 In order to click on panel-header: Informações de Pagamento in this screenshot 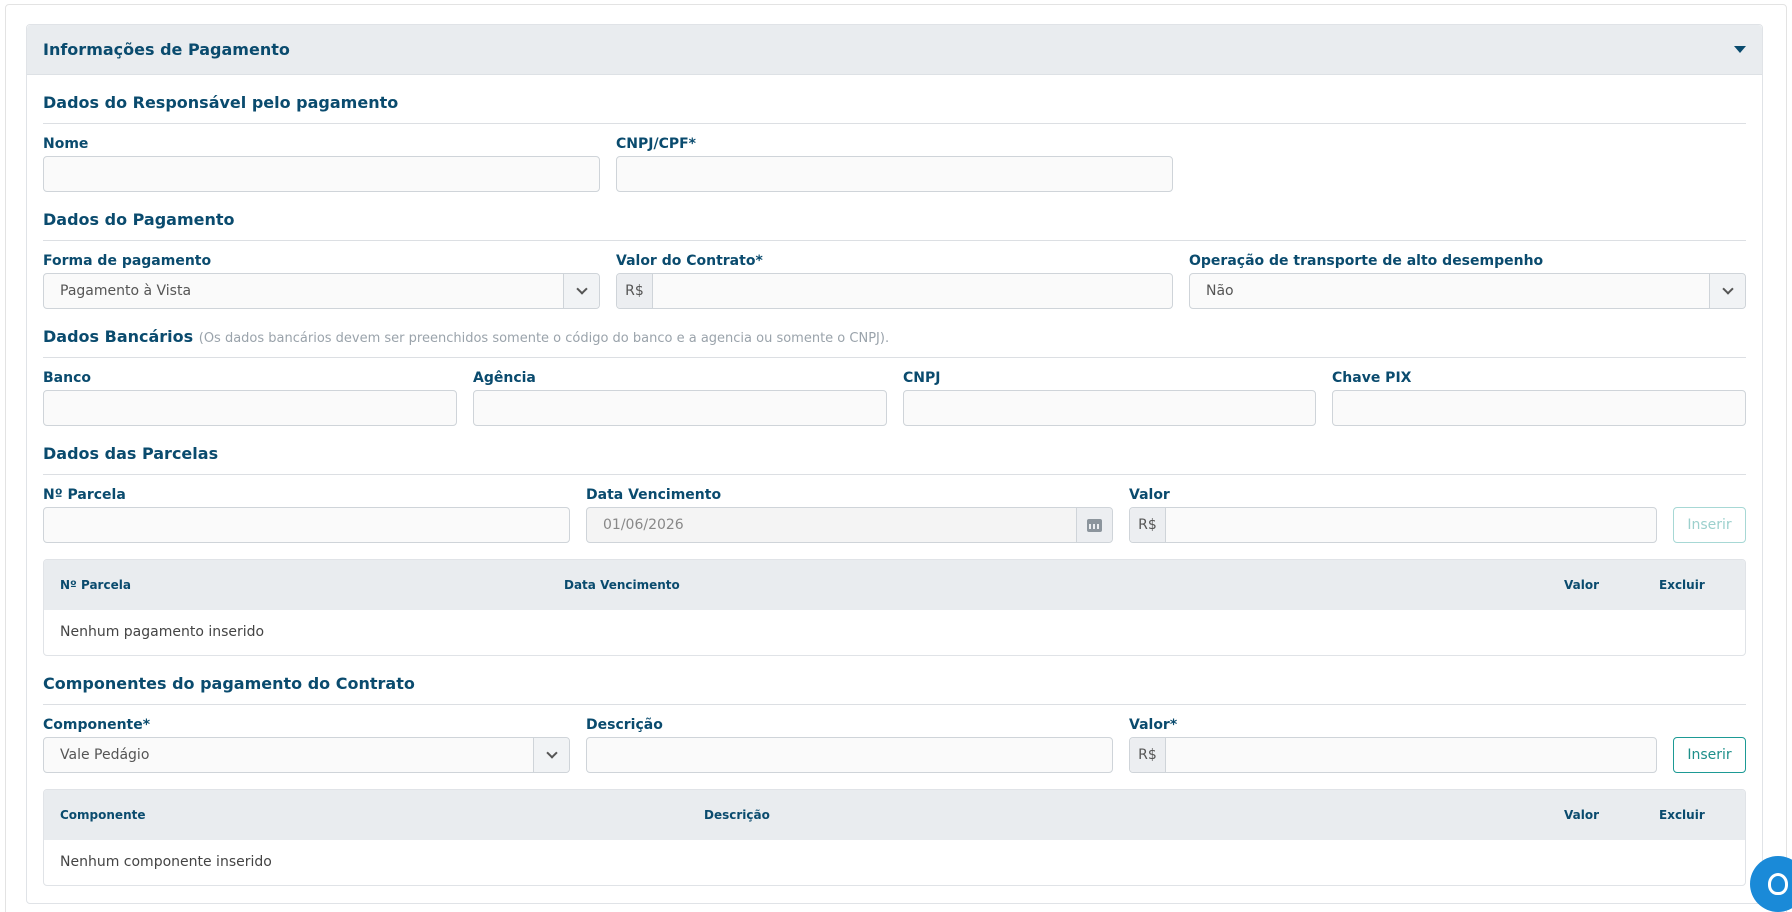, I will do `click(894, 50)`.